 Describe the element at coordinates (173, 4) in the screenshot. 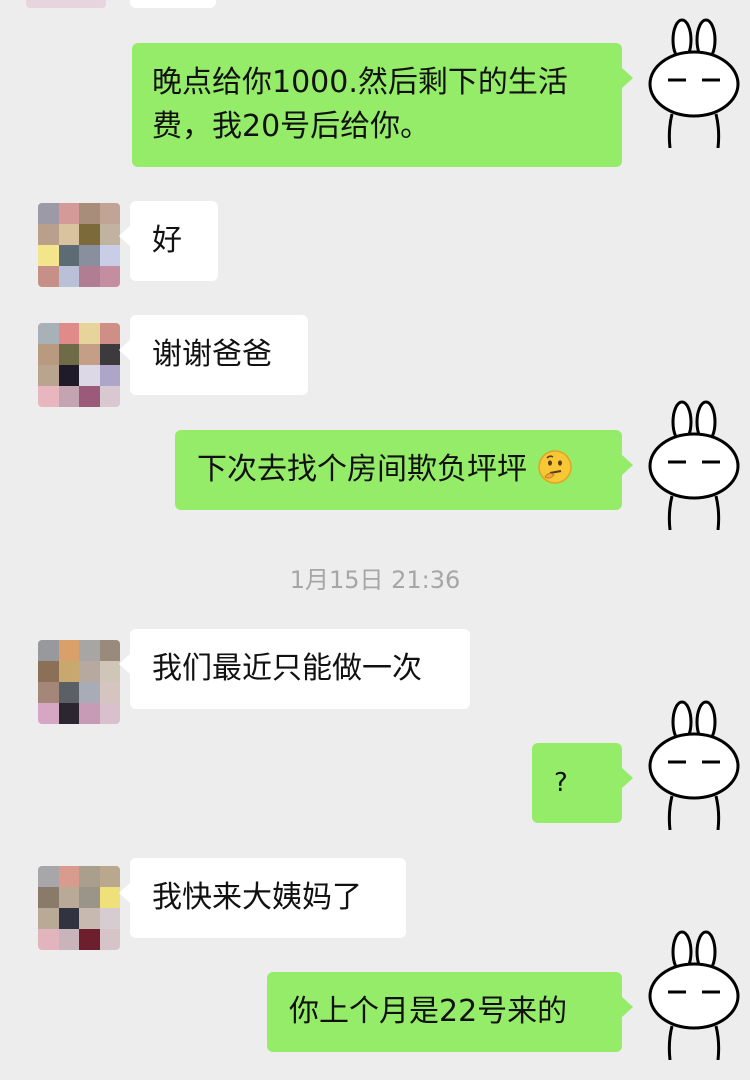

I see `cropped-bubble-top` at that location.